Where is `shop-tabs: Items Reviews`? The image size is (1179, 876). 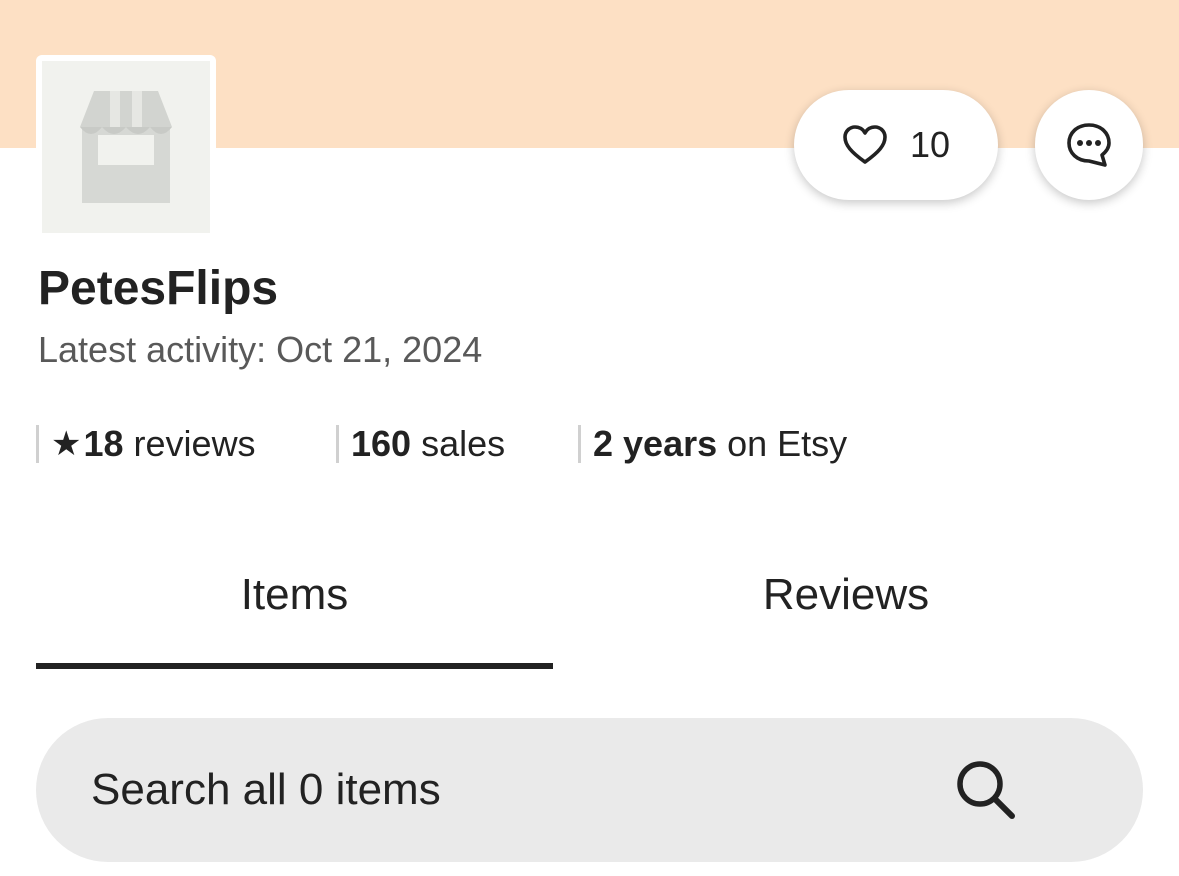
shop-tabs: Items Reviews is located at coordinates (589, 615).